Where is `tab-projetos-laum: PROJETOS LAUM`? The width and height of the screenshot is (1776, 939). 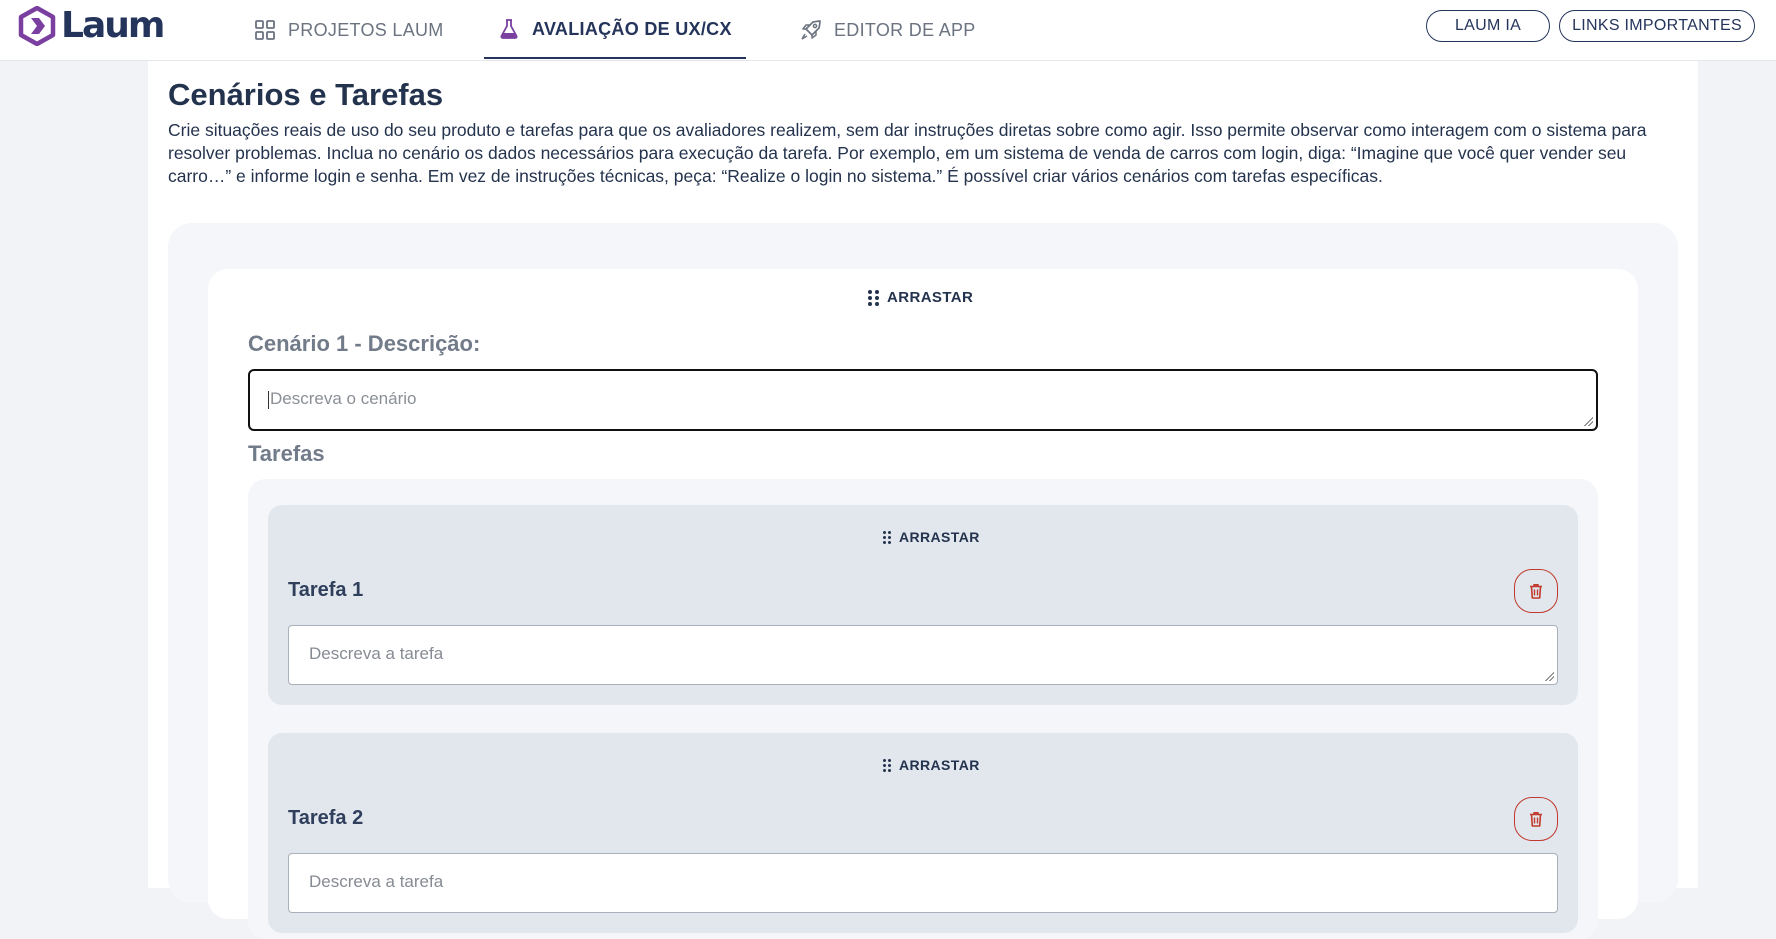 tab-projetos-laum: PROJETOS LAUM is located at coordinates (349, 29).